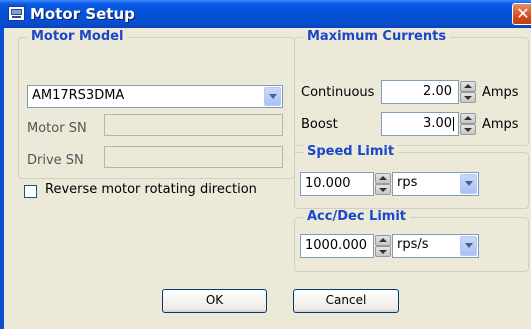  What do you see at coordinates (214, 301) in the screenshot?
I see `ok-button: OK` at bounding box center [214, 301].